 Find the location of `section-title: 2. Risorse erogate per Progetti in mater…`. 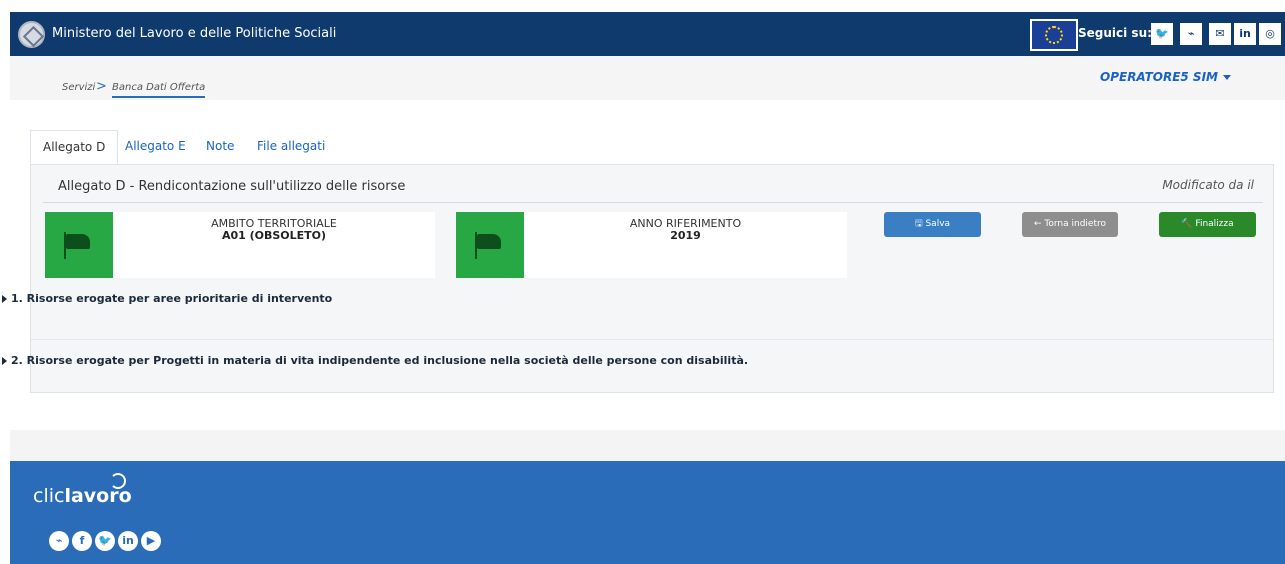

section-title: 2. Risorse erogate per Progetti in mater… is located at coordinates (380, 360).